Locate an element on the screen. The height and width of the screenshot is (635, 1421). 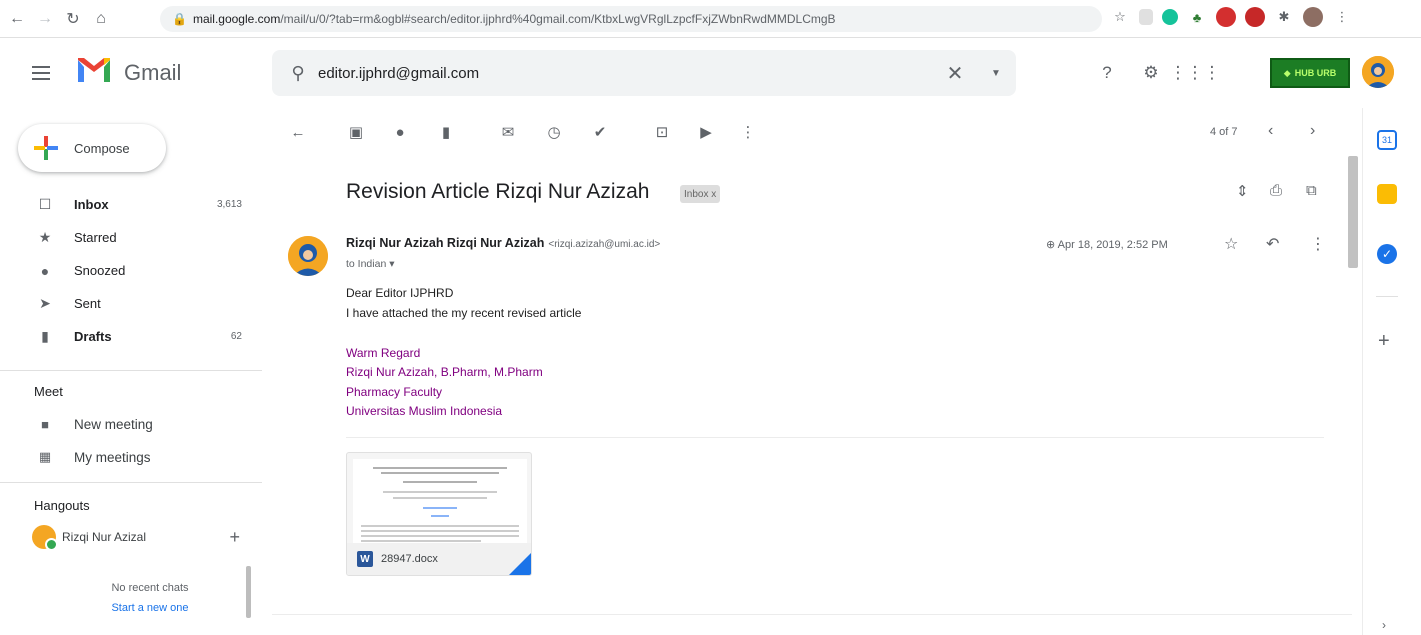
signature-line: Pharmacy Faculty is located at coordinates (394, 392).